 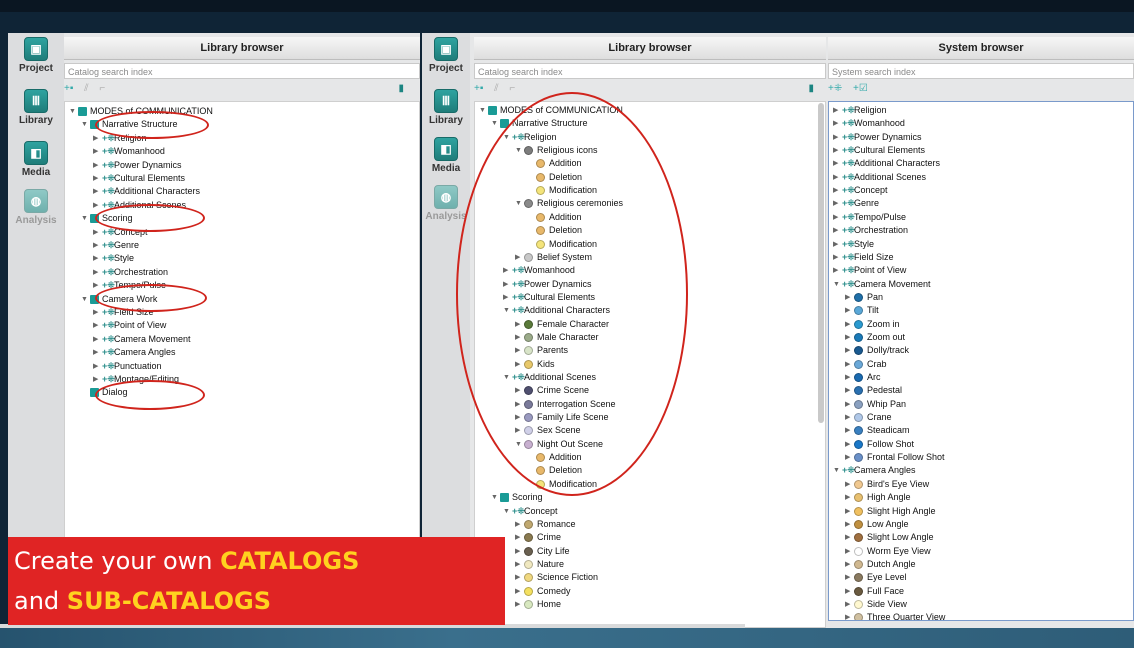 What do you see at coordinates (874, 470) in the screenshot?
I see `tree-row: ▼ +⁜ Camera Angles` at bounding box center [874, 470].